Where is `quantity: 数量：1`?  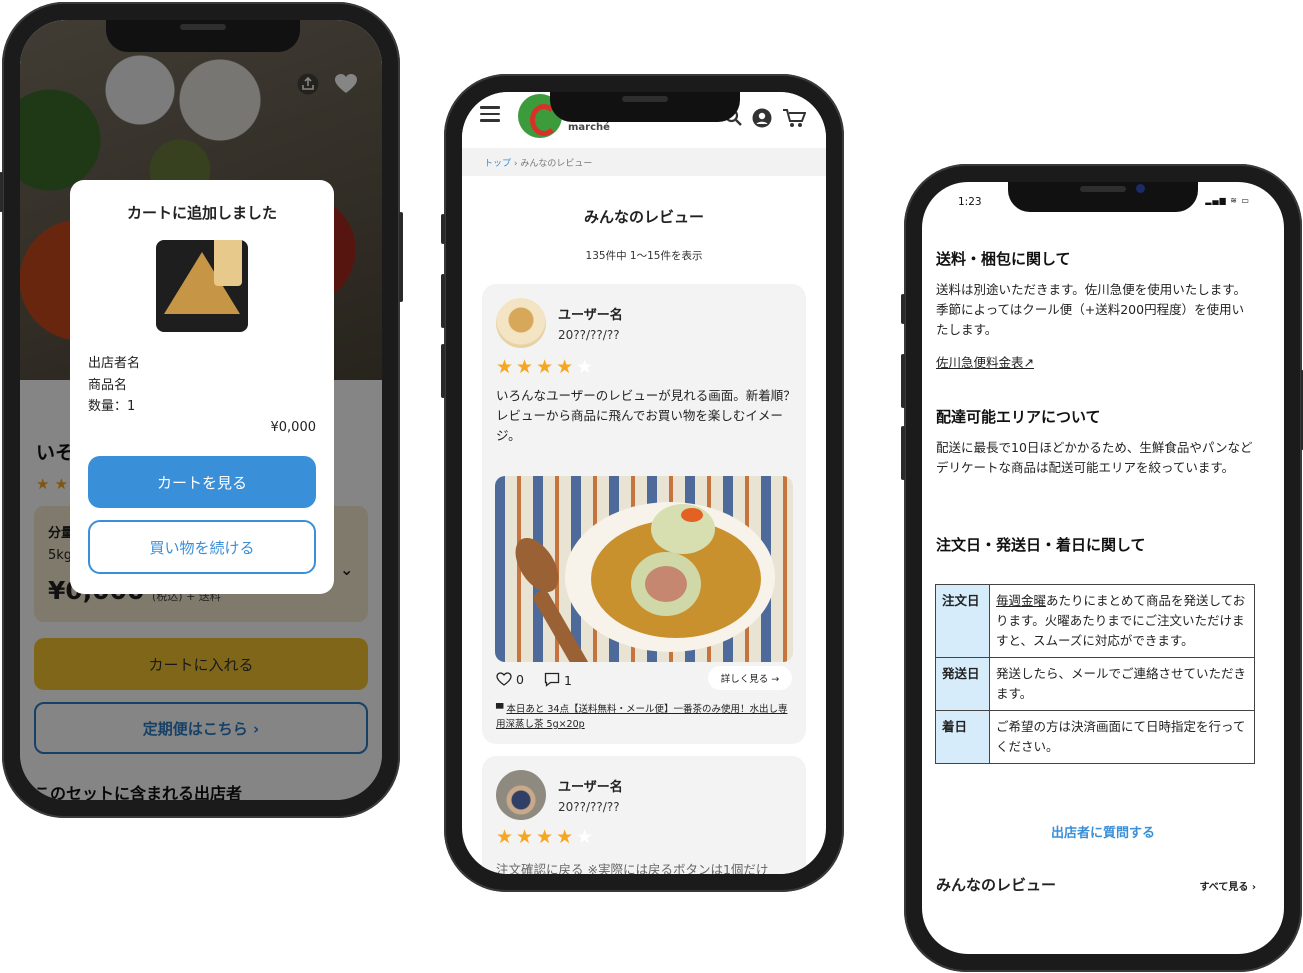
quantity: 数量：1 is located at coordinates (112, 406).